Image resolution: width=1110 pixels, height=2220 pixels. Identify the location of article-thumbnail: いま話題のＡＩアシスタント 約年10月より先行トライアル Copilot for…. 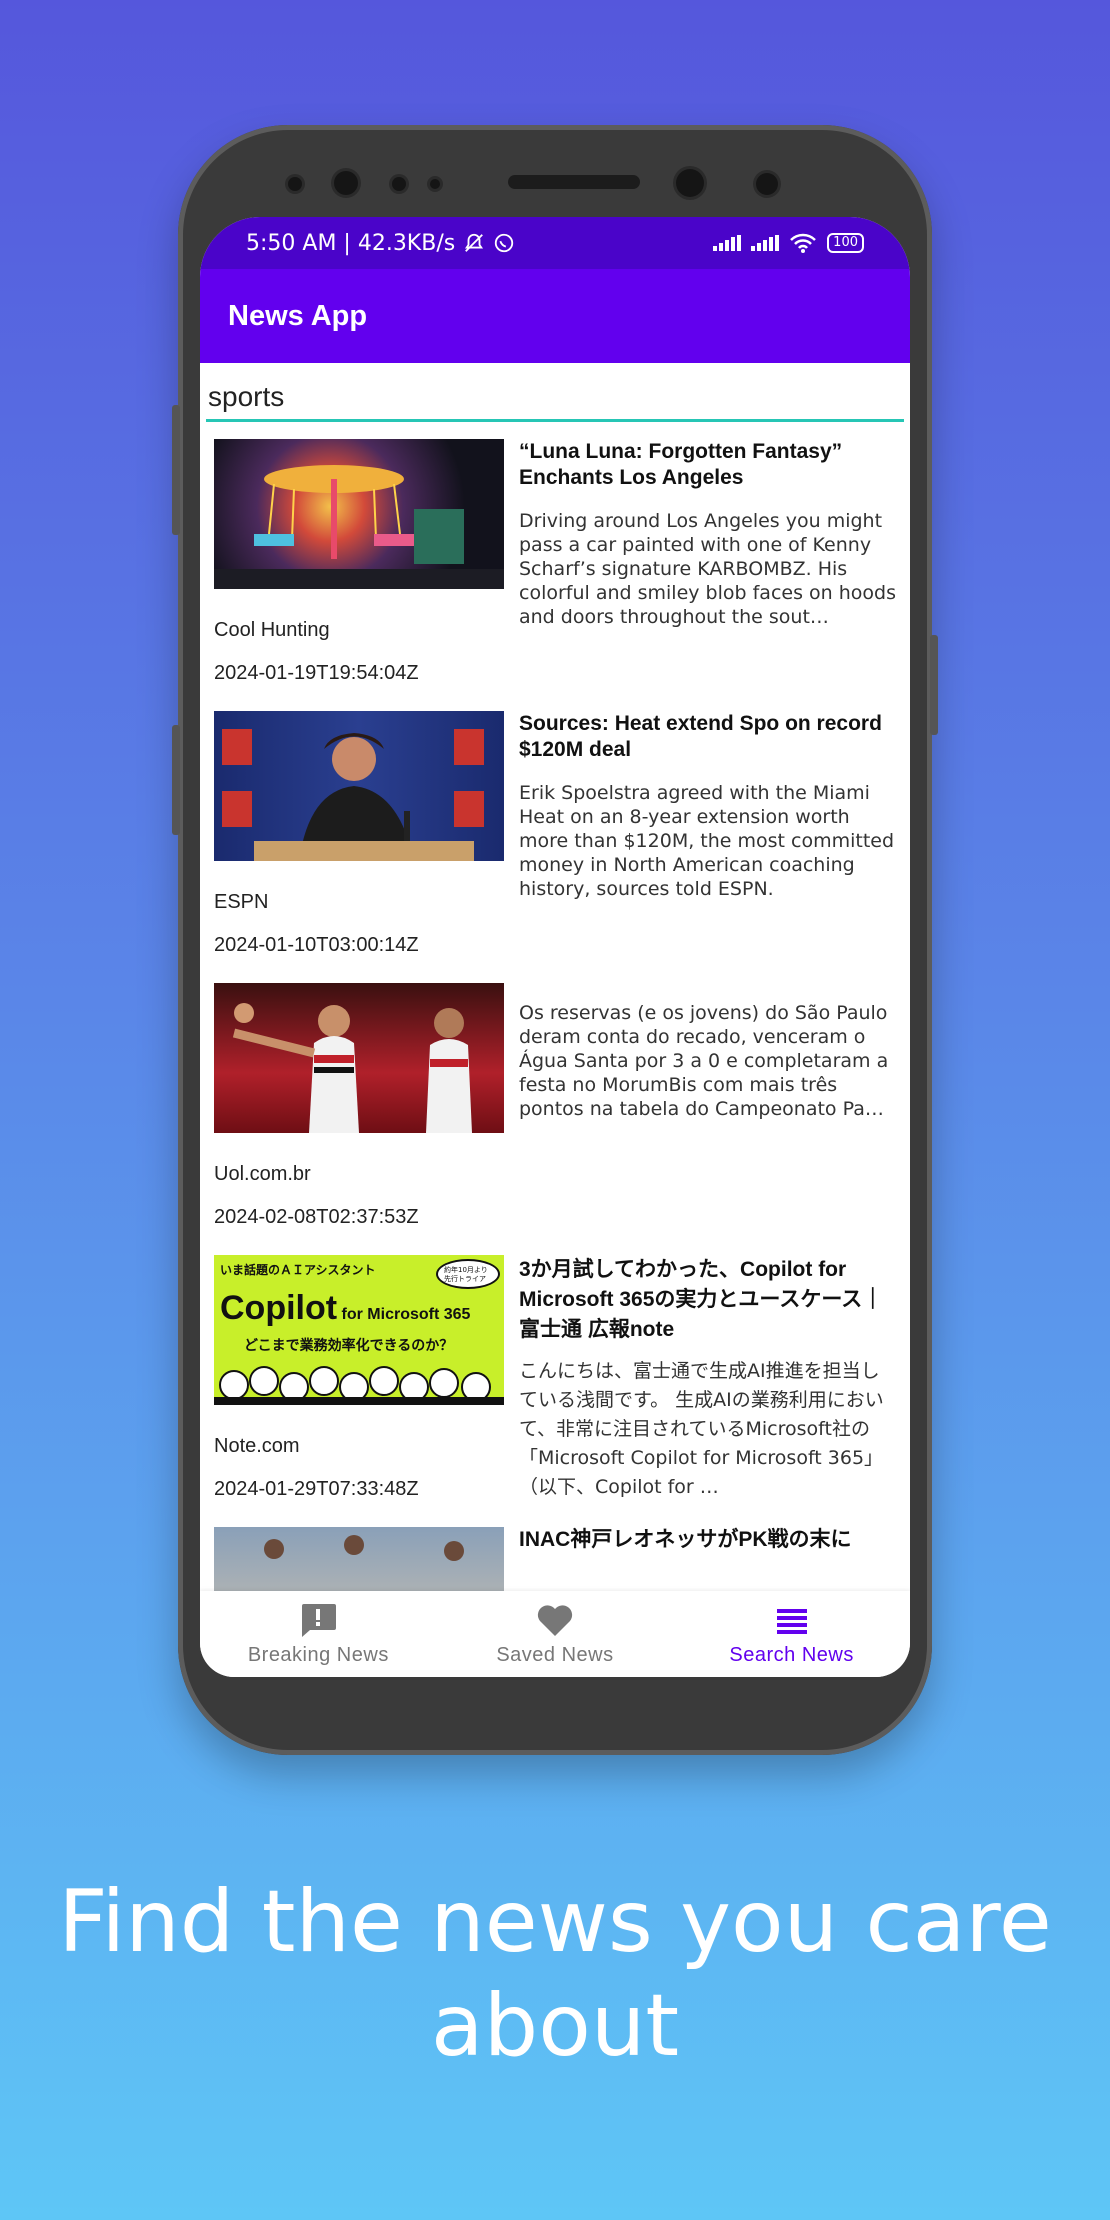
(359, 1330).